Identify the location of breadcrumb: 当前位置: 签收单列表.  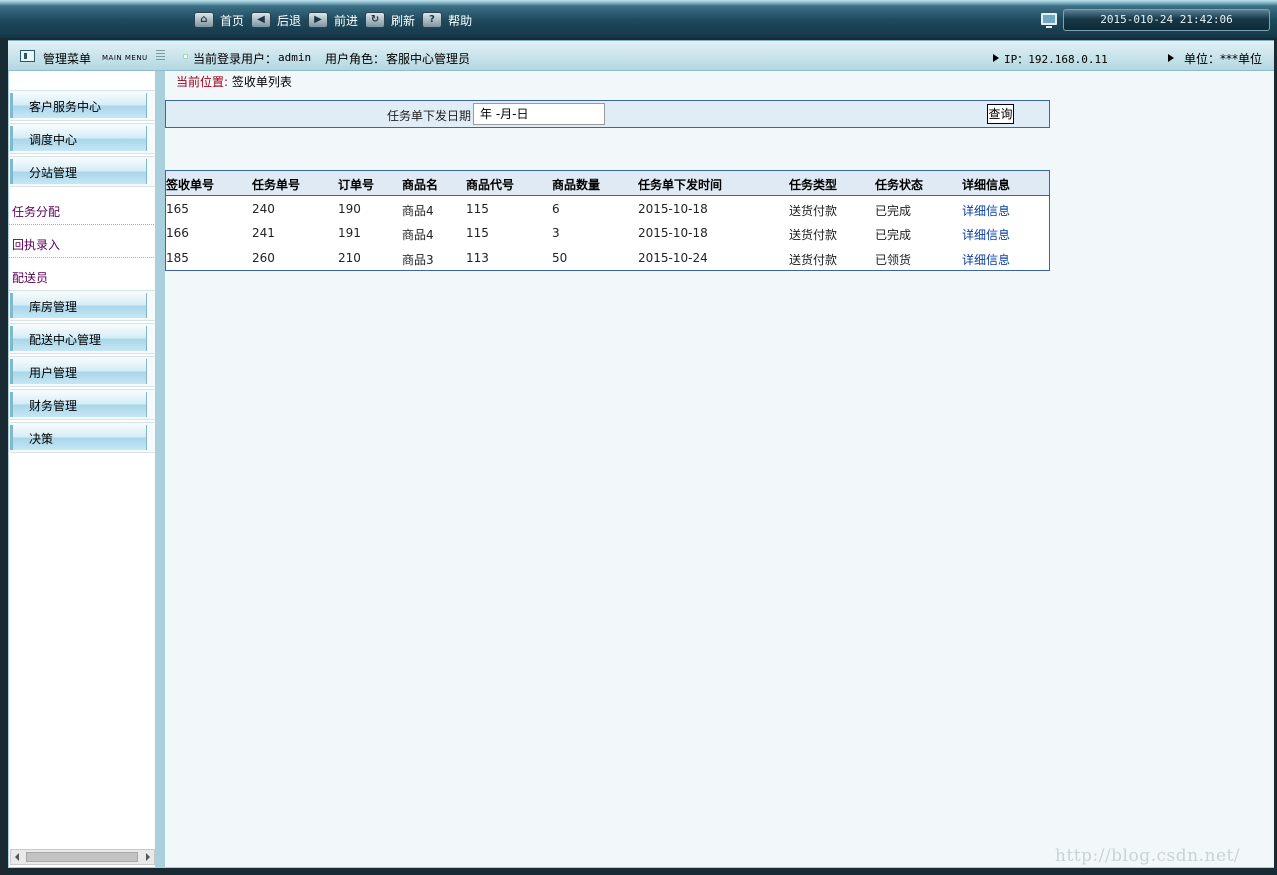
(234, 81).